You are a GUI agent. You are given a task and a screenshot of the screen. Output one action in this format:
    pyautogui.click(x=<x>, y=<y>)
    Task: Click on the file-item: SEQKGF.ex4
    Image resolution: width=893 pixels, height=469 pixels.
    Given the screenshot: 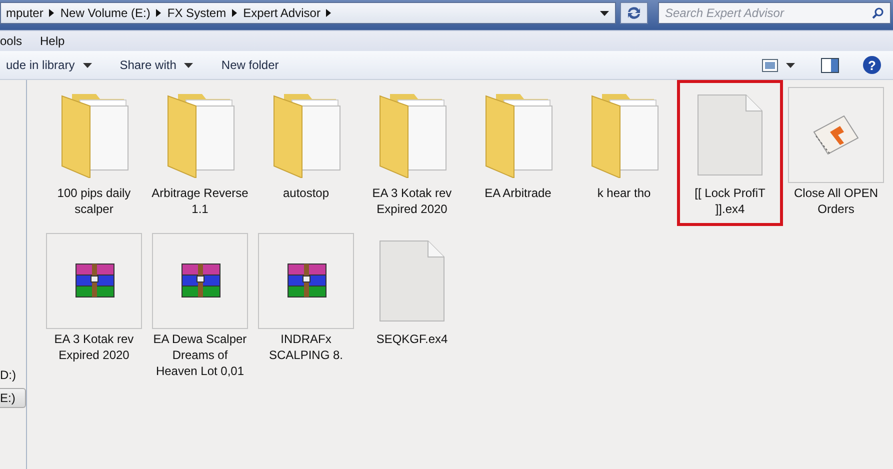 What is the action you would take?
    pyautogui.click(x=412, y=307)
    